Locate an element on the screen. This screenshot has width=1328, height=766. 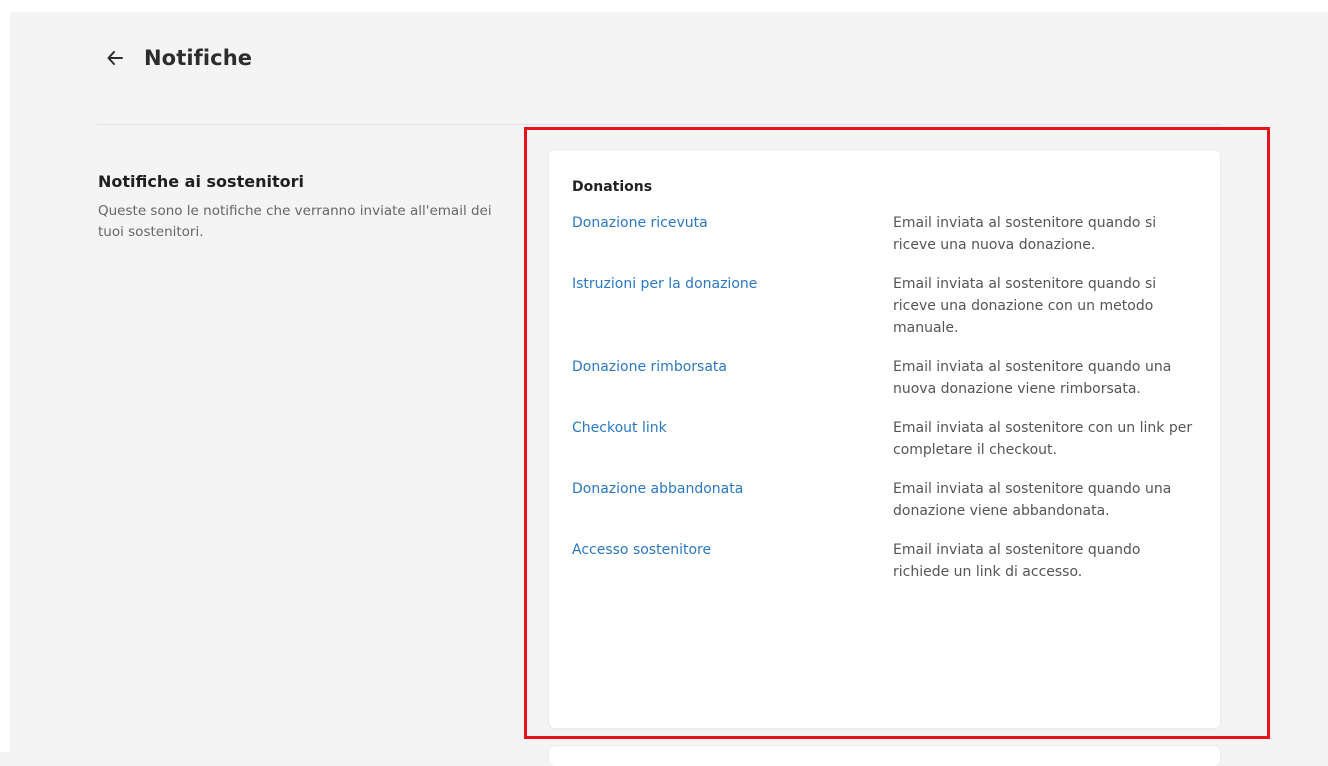
next-card is located at coordinates (884, 756).